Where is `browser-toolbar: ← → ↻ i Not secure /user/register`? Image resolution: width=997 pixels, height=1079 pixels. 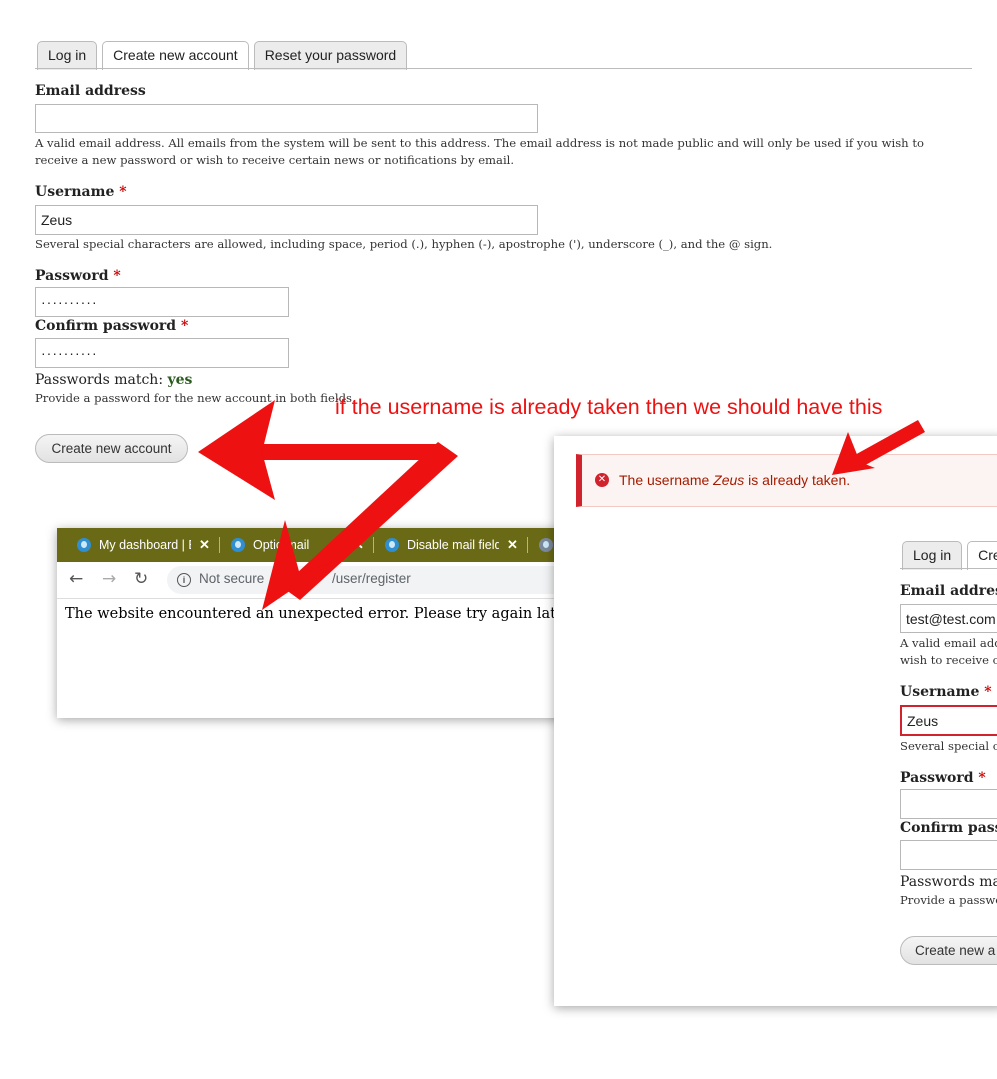 browser-toolbar: ← → ↻ i Not secure /user/register is located at coordinates (327, 580).